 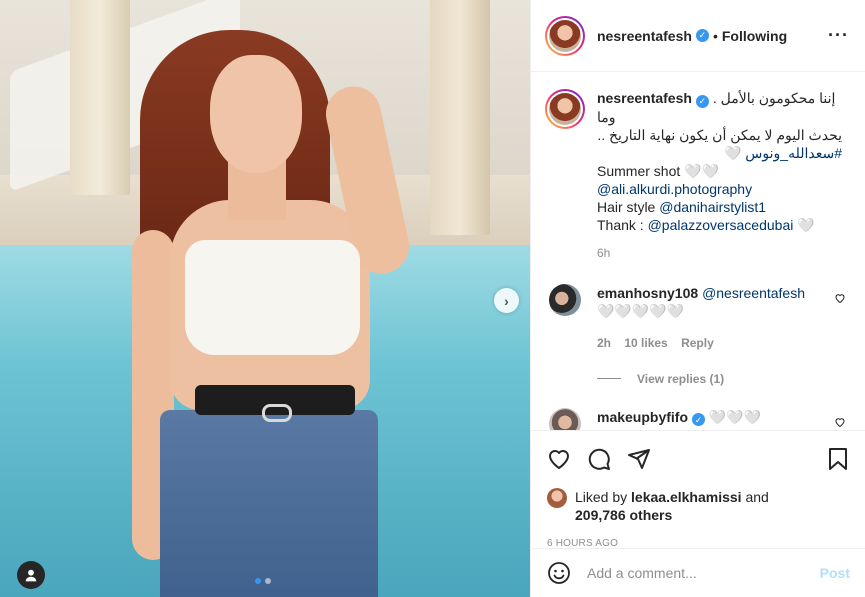 I want to click on comment-text: 🤍🤍🤍🤍🤍, so click(x=641, y=310).